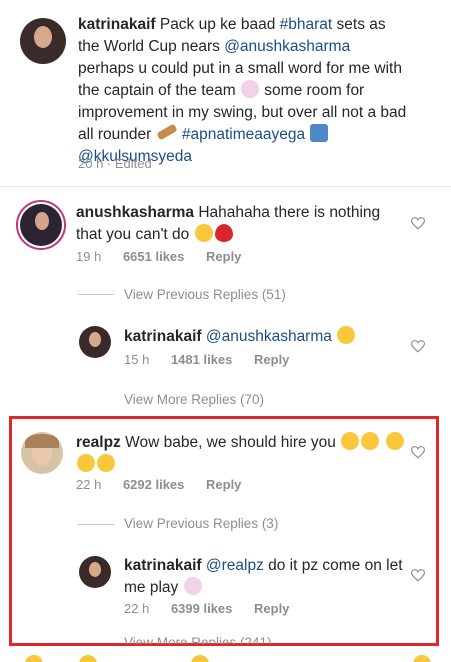 The image size is (451, 662). Describe the element at coordinates (192, 586) in the screenshot. I see `unicorn-emoji-icon` at that location.